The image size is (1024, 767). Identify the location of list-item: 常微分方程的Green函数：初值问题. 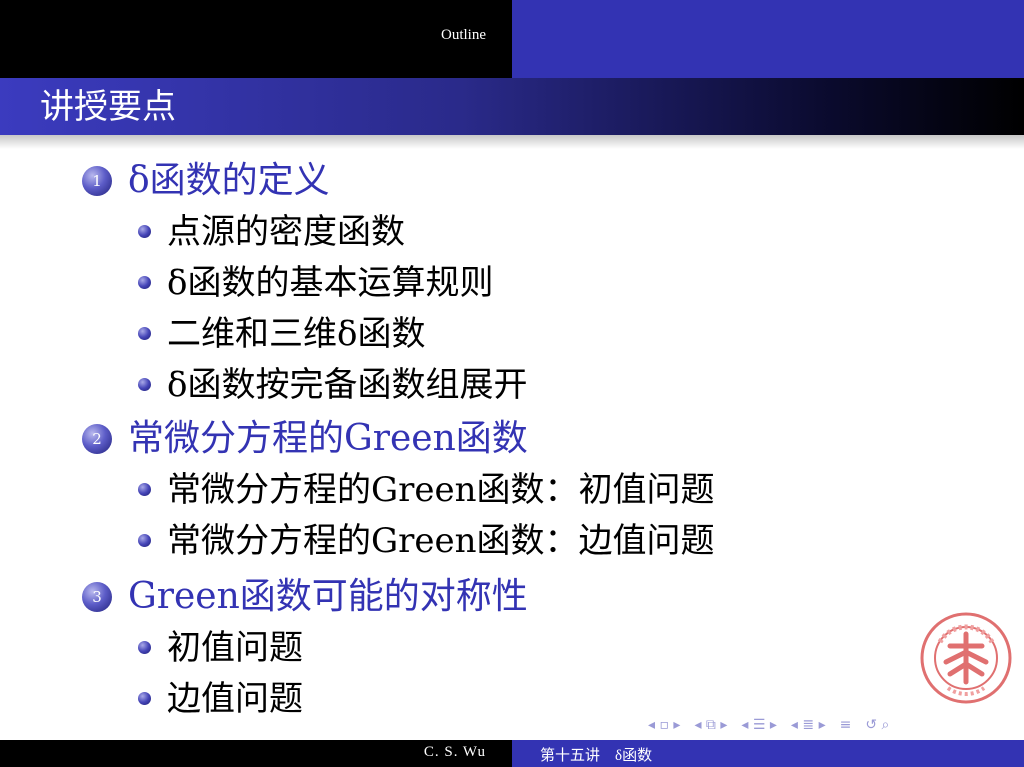
(426, 489).